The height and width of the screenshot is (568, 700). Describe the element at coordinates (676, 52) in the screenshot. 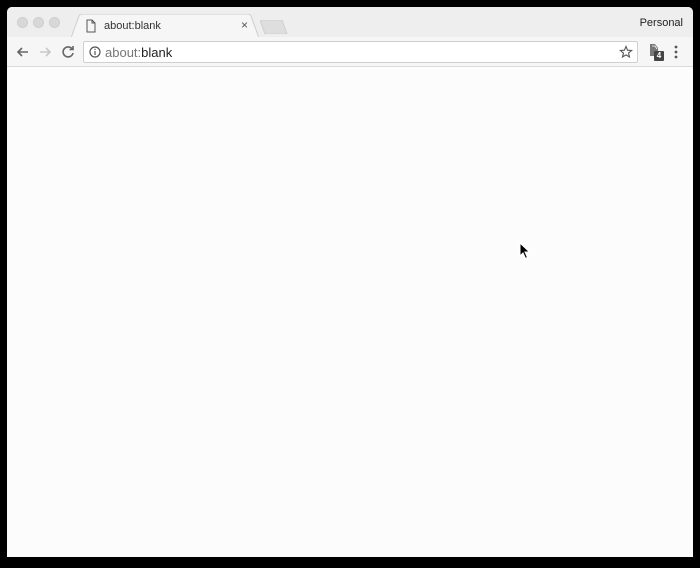

I see `menu-dots-icon` at that location.